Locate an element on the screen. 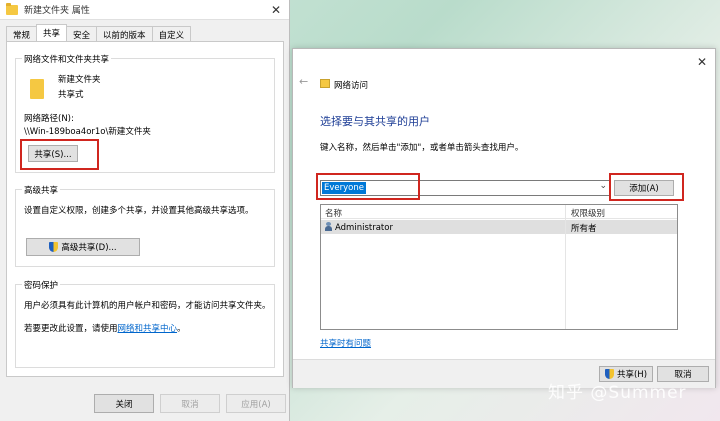 The image size is (720, 421). properties-titlebar: 新建文件夹 属性 ✕ is located at coordinates (144, 10).